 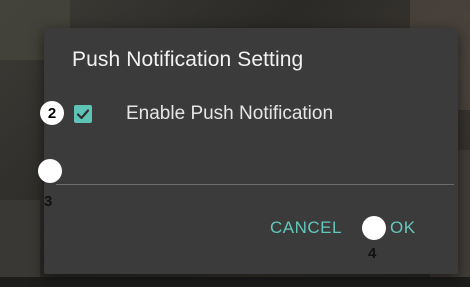 I want to click on enable-push-label: Enable Push Notification, so click(x=230, y=113).